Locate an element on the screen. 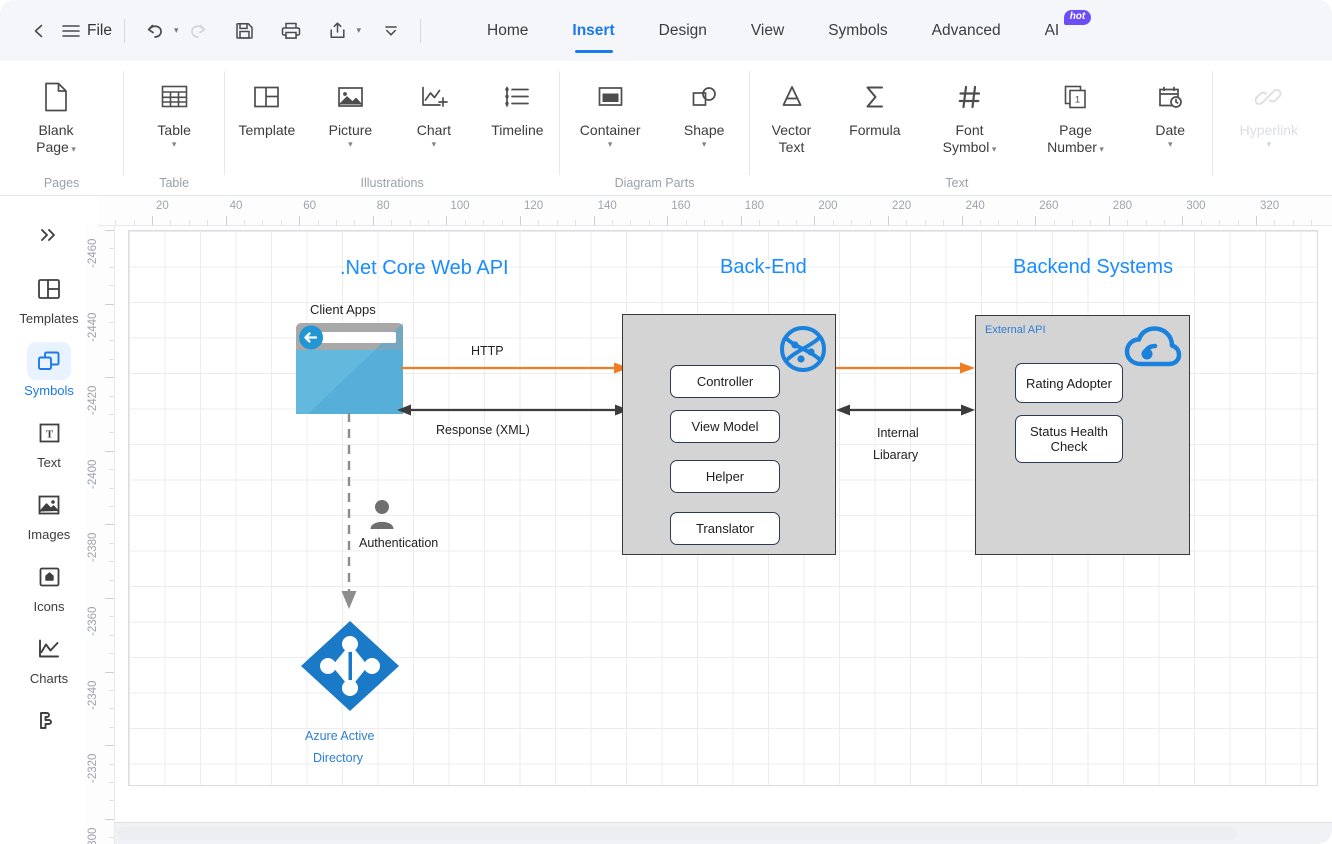 This screenshot has height=844, width=1332. undo-button: ▾ is located at coordinates (158, 31).